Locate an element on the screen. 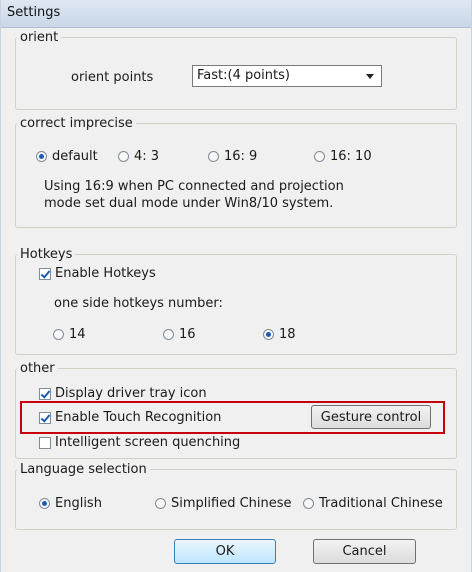  touch-recognition-checkbox: Enable Touch Recognition is located at coordinates (130, 417).